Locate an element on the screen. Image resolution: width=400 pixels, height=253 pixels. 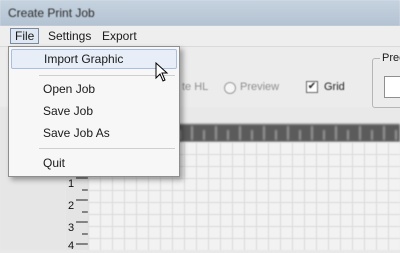
window-title: Create Print Job is located at coordinates (51, 13).